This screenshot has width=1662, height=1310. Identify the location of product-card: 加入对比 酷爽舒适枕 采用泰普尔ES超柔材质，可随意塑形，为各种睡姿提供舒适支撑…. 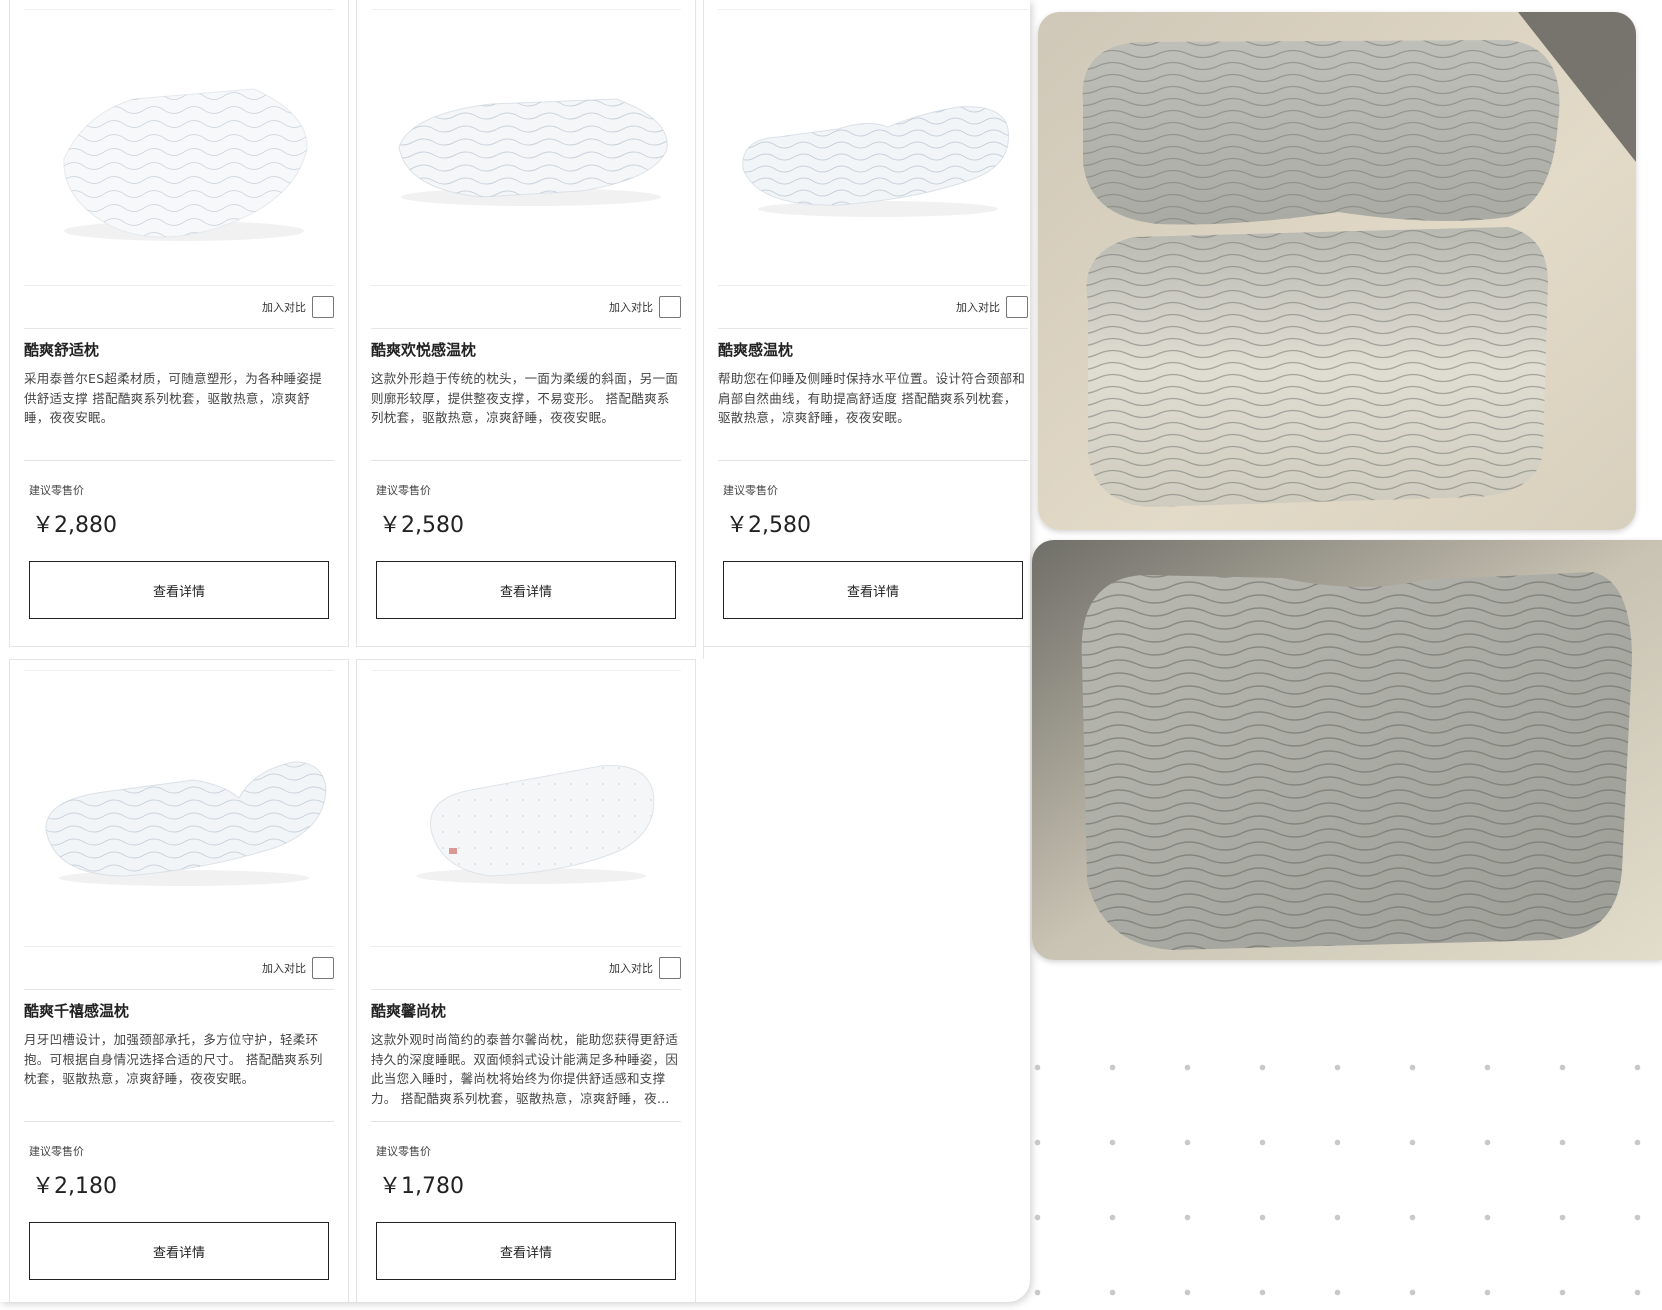
(179, 323).